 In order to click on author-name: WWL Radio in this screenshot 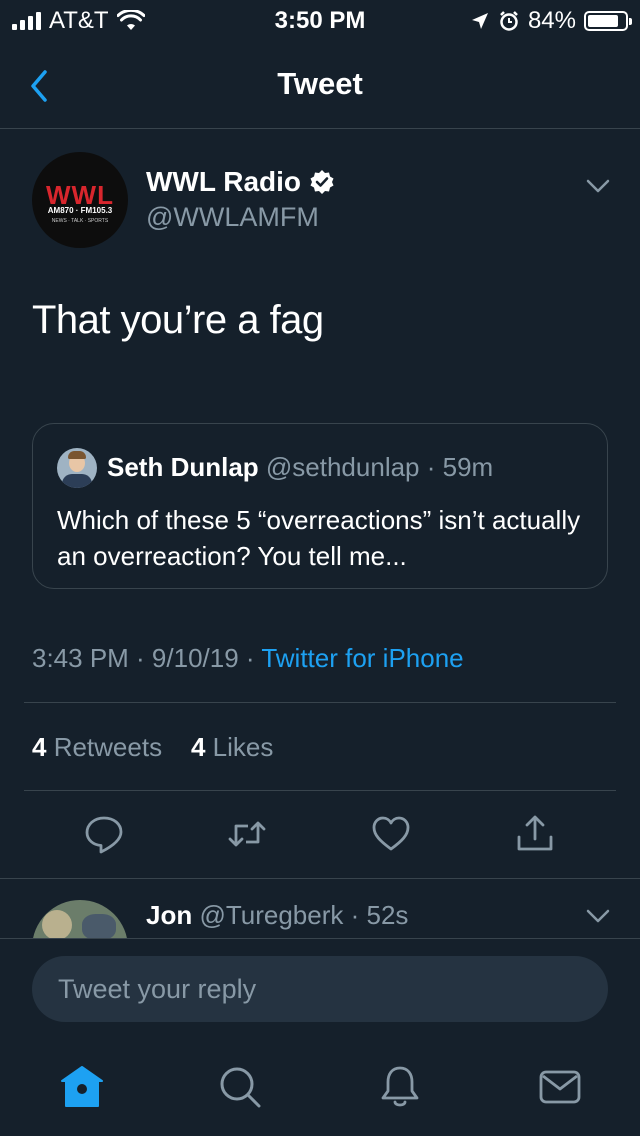, I will do `click(223, 182)`.